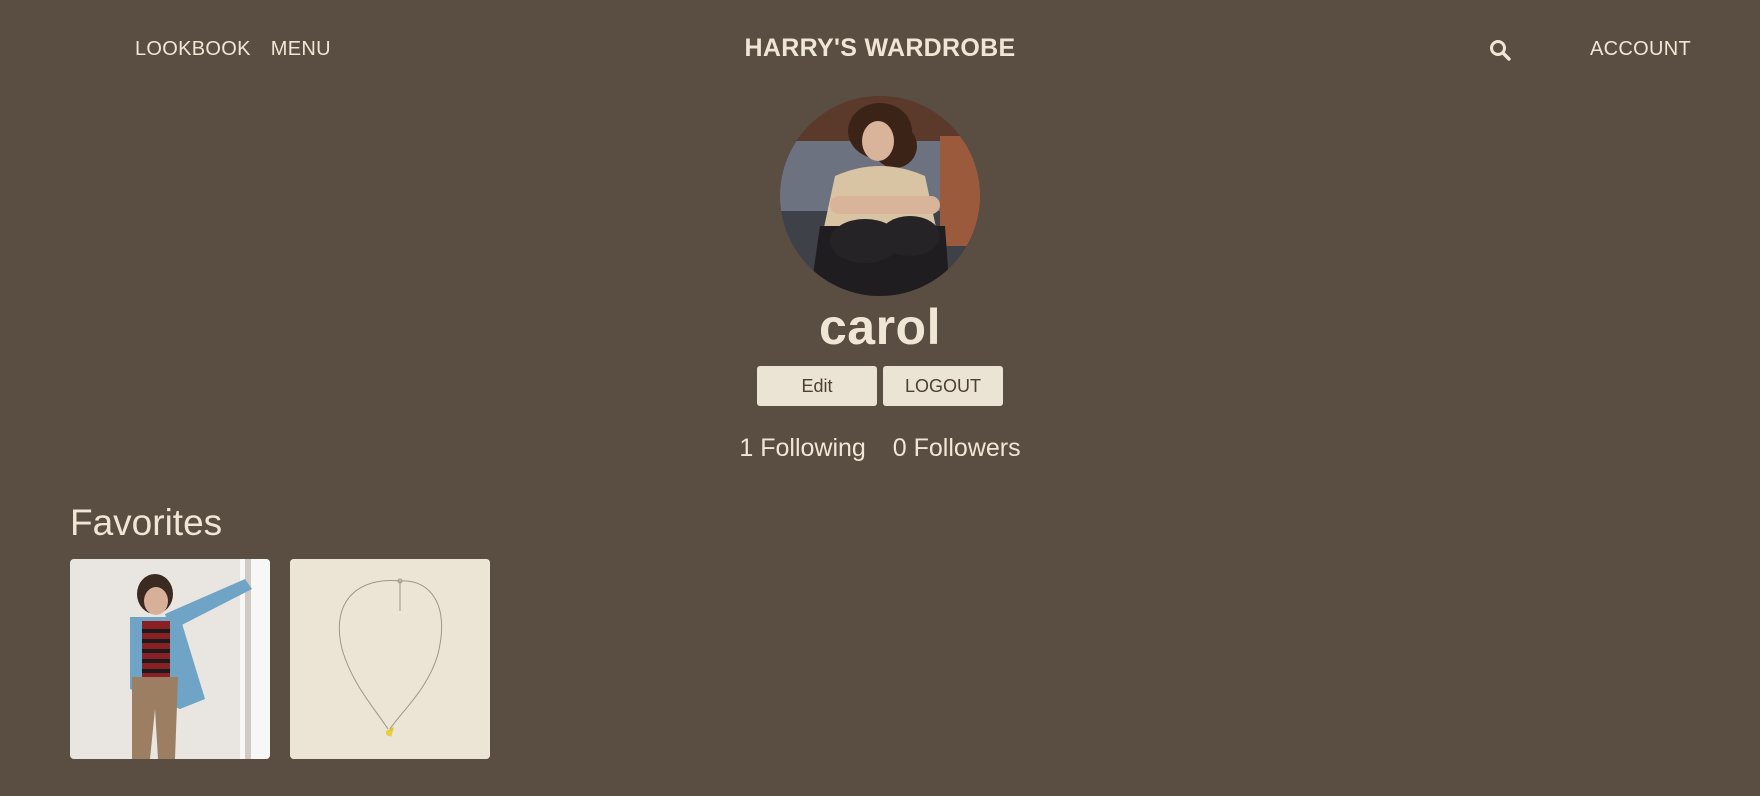 Image resolution: width=1760 pixels, height=796 pixels. Describe the element at coordinates (1640, 49) in the screenshot. I see `account-link: ACCOUNT` at that location.